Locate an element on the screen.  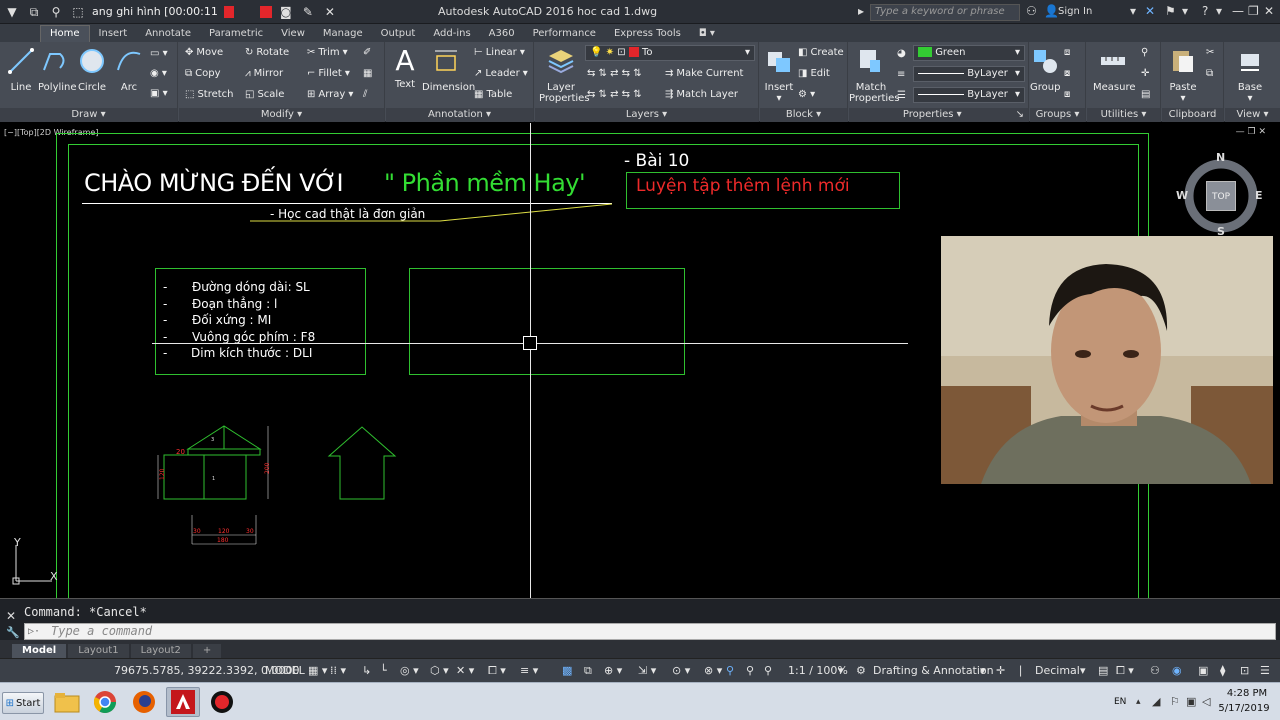
minimize-icon: — is located at coordinates (1238, 11).